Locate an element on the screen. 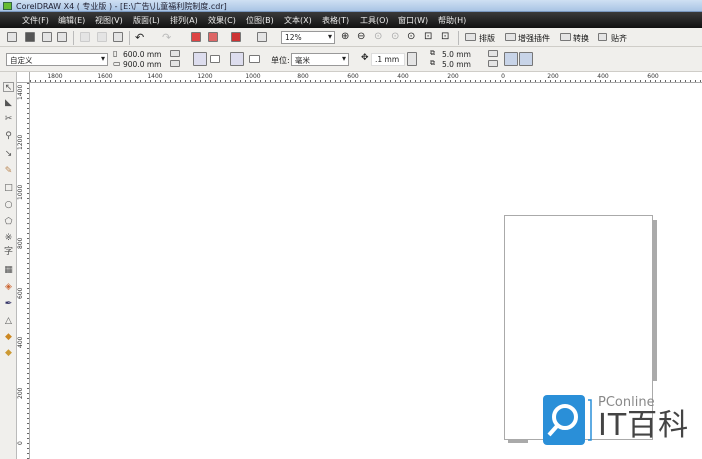 The height and width of the screenshot is (459, 702). zoom-width-icon: ⊡ is located at coordinates (428, 36).